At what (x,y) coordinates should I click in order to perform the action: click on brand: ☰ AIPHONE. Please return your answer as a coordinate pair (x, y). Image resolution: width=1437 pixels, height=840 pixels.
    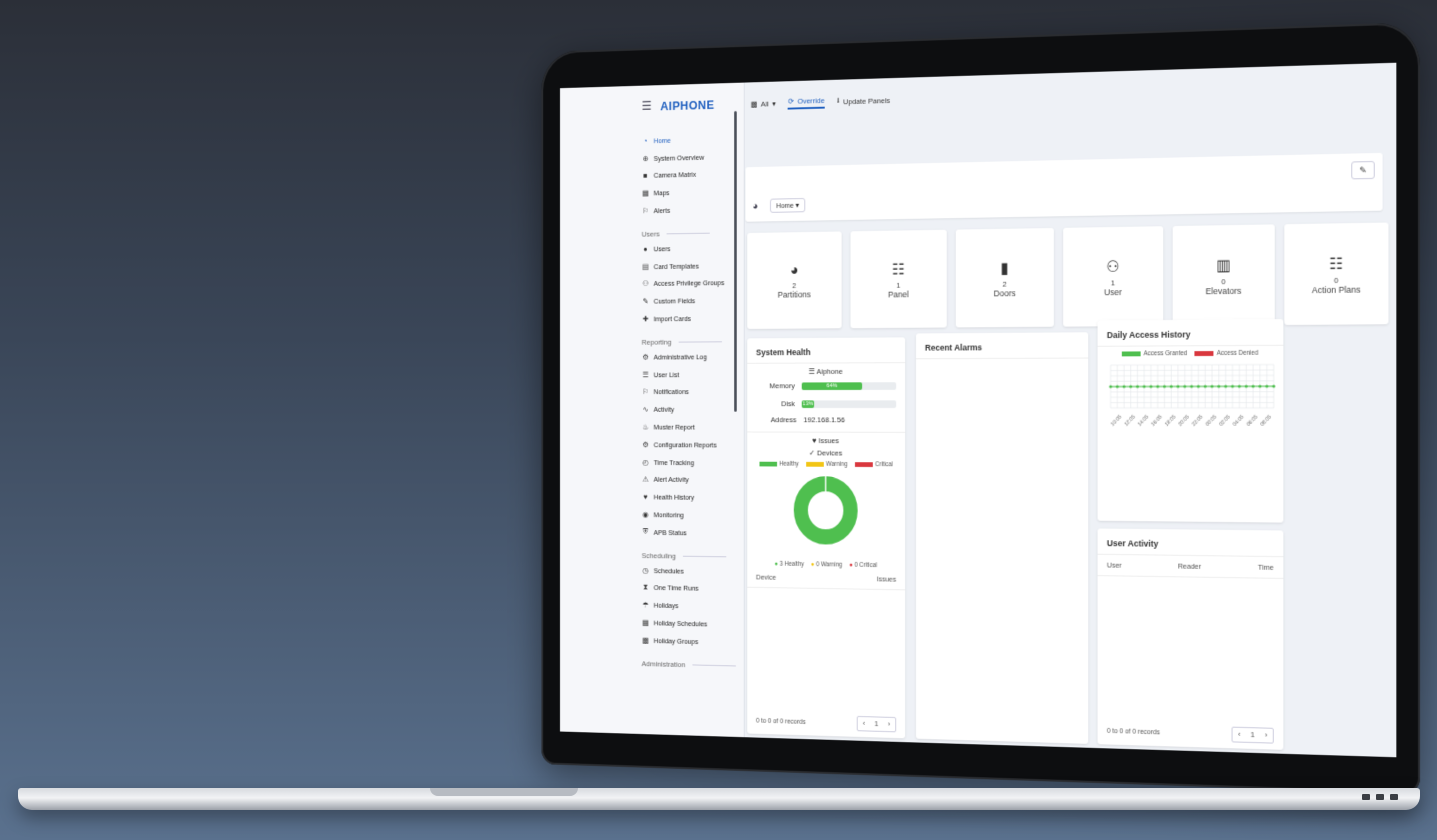
    Looking at the image, I should click on (693, 105).